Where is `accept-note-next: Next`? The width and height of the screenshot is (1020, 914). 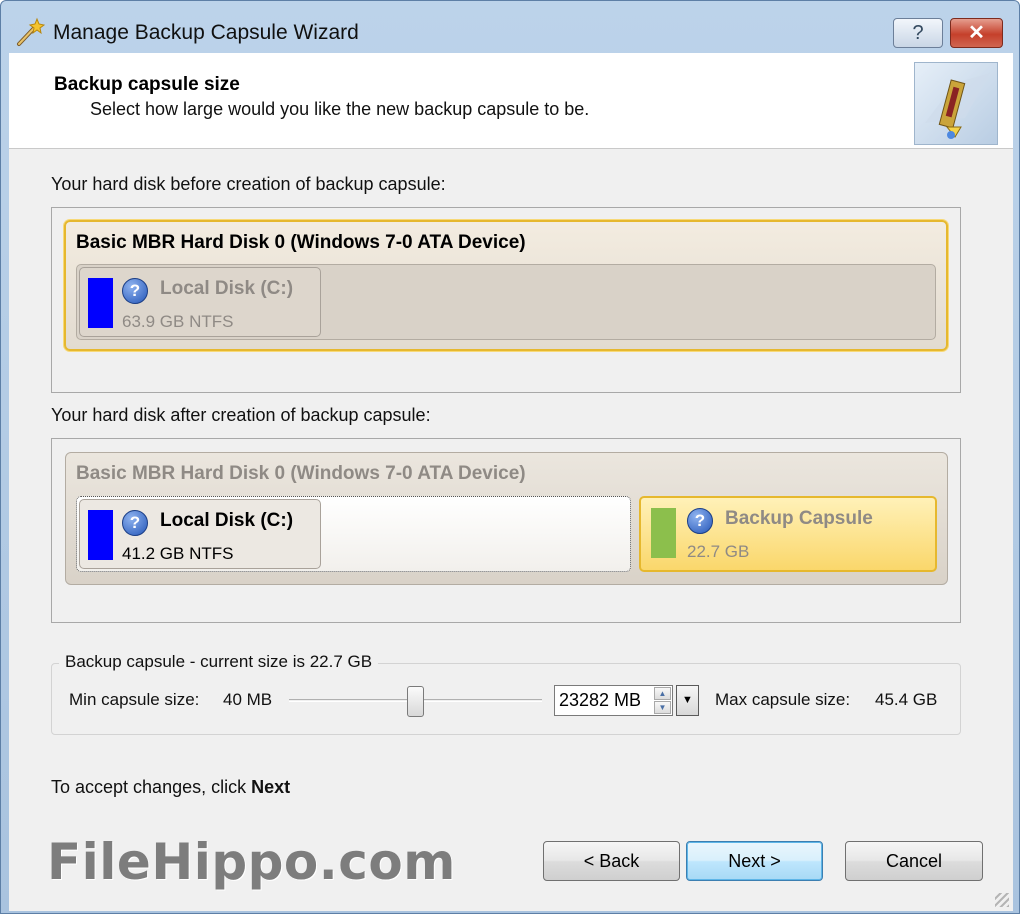 accept-note-next: Next is located at coordinates (271, 787).